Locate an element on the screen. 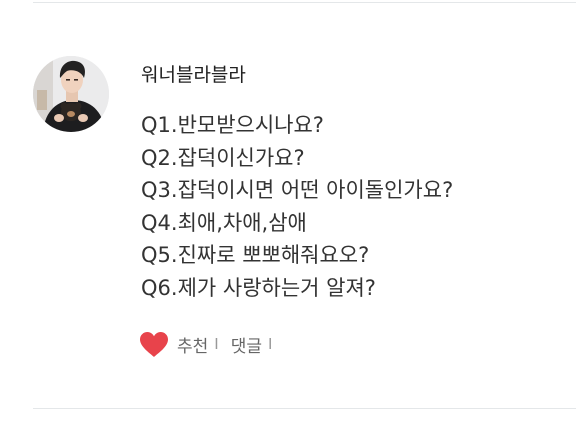  recommend-button: 추천 is located at coordinates (192, 344).